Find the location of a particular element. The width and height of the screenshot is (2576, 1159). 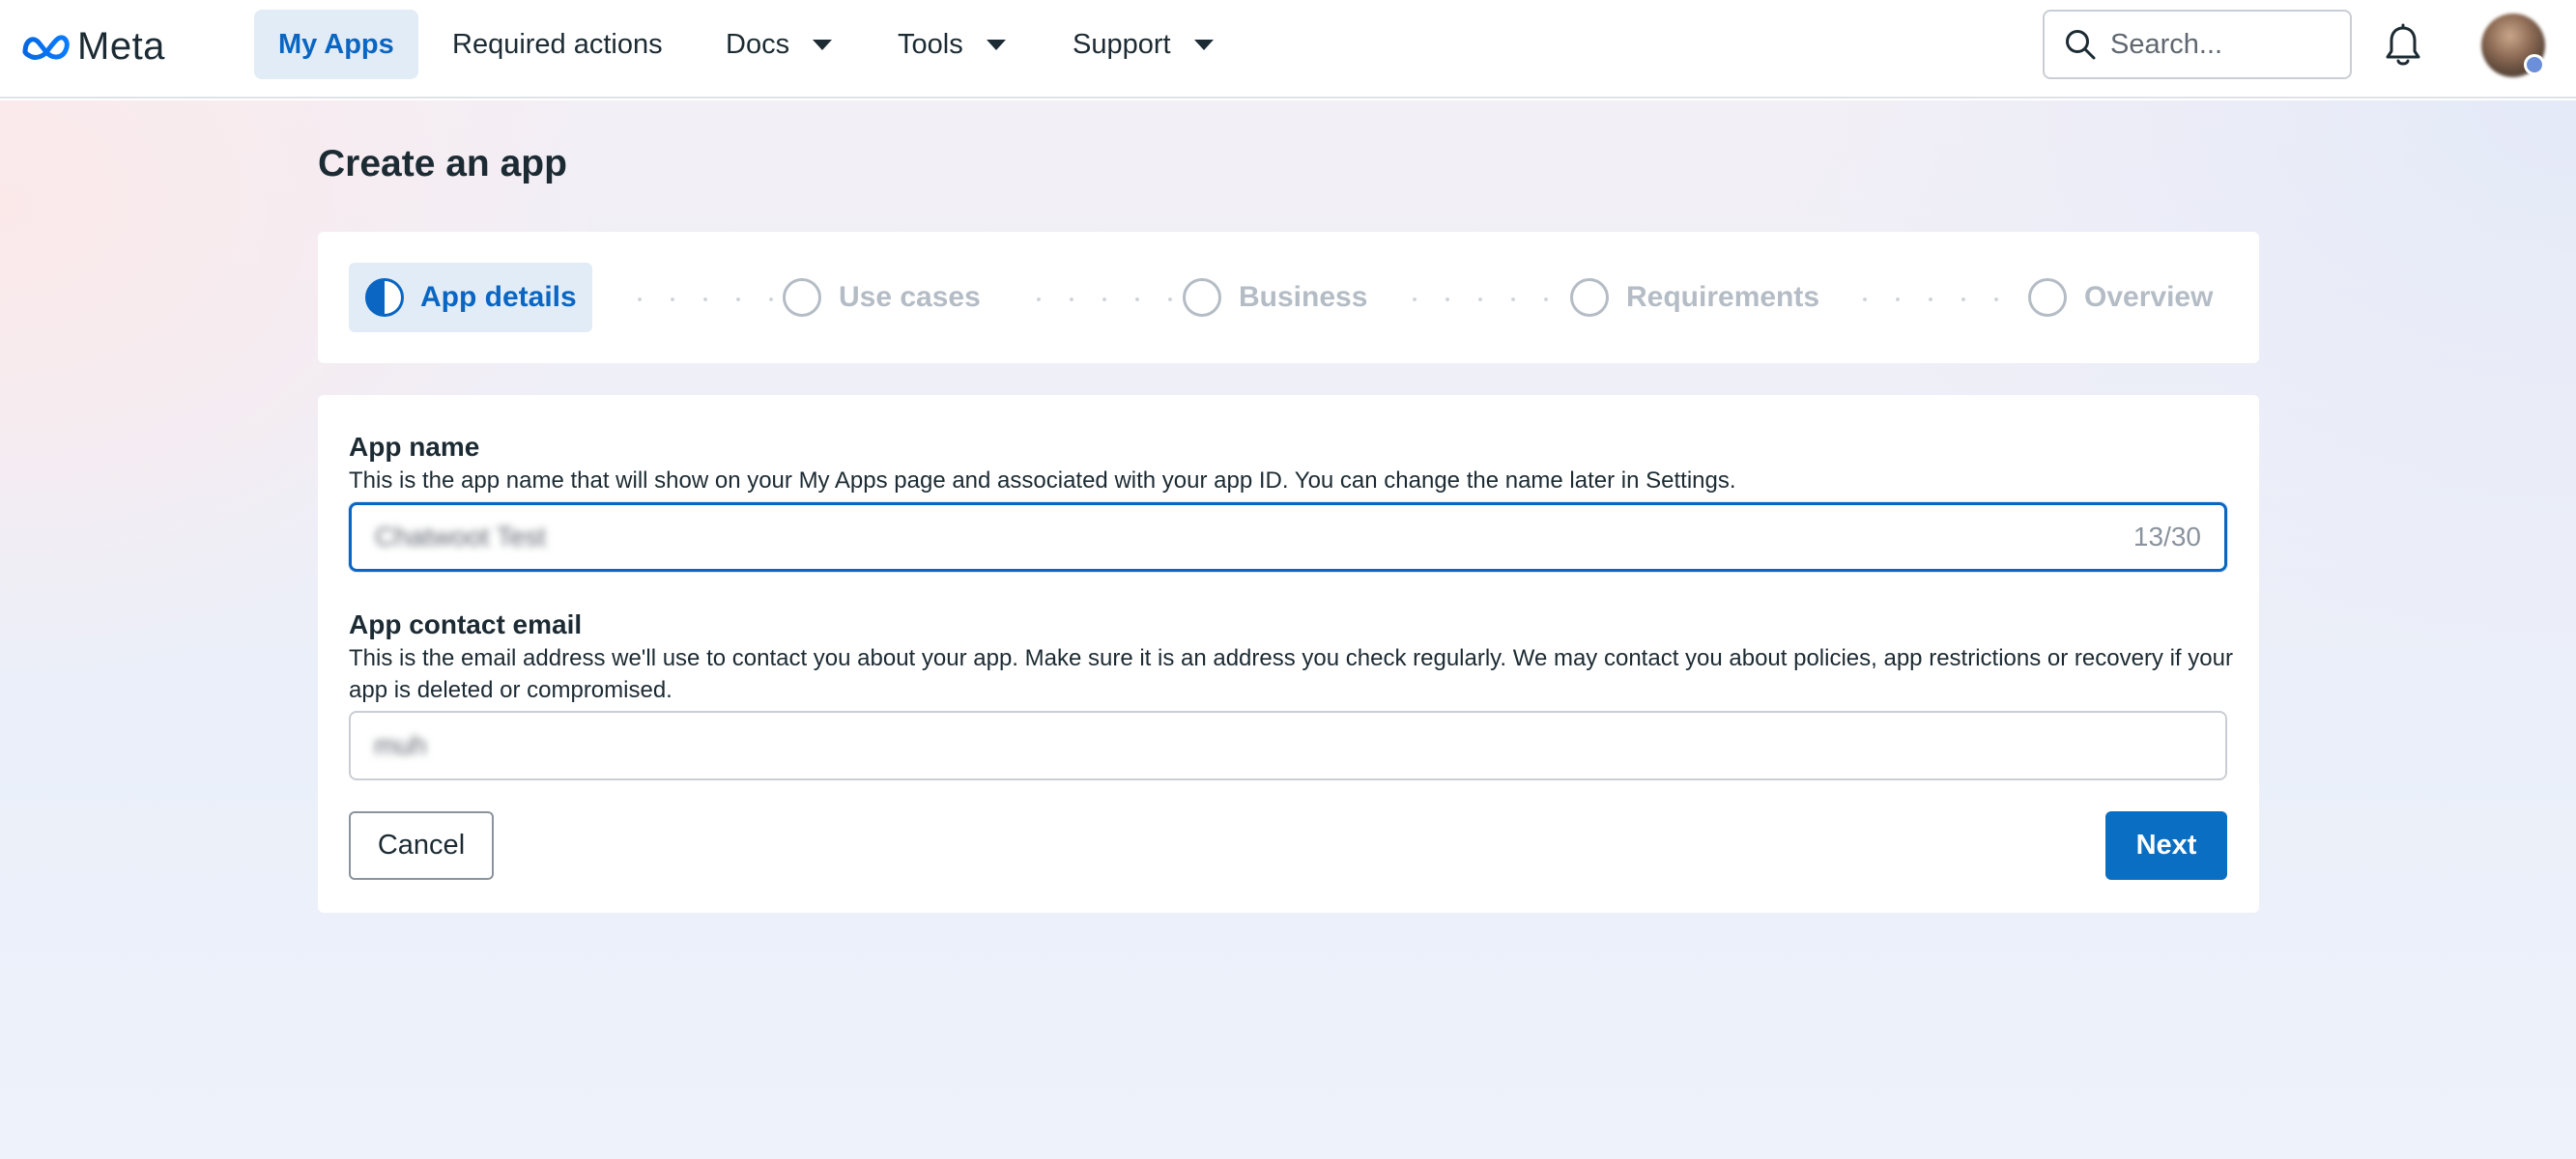

meta-infinity-logo-icon is located at coordinates (46, 47).